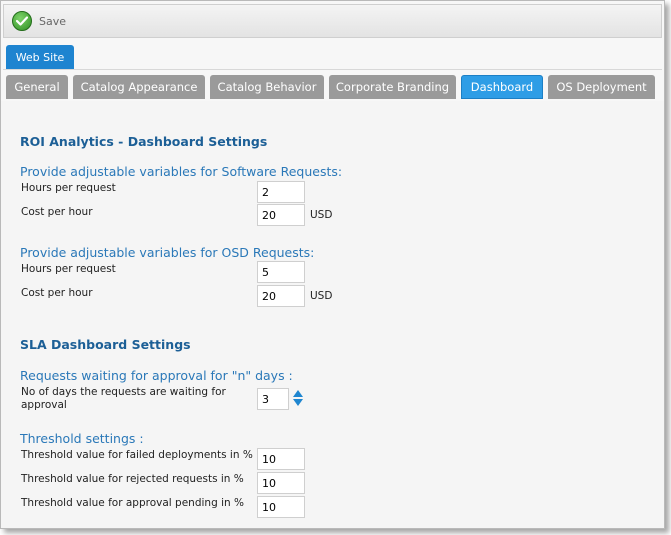 The width and height of the screenshot is (671, 535). What do you see at coordinates (105, 344) in the screenshot?
I see `sla-title: SLA Dashboard Settings` at bounding box center [105, 344].